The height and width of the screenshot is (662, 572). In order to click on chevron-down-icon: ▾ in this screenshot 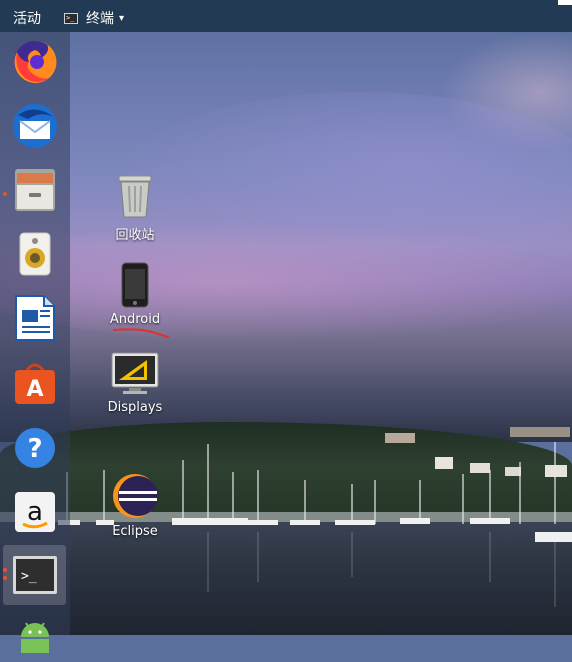, I will do `click(122, 18)`.